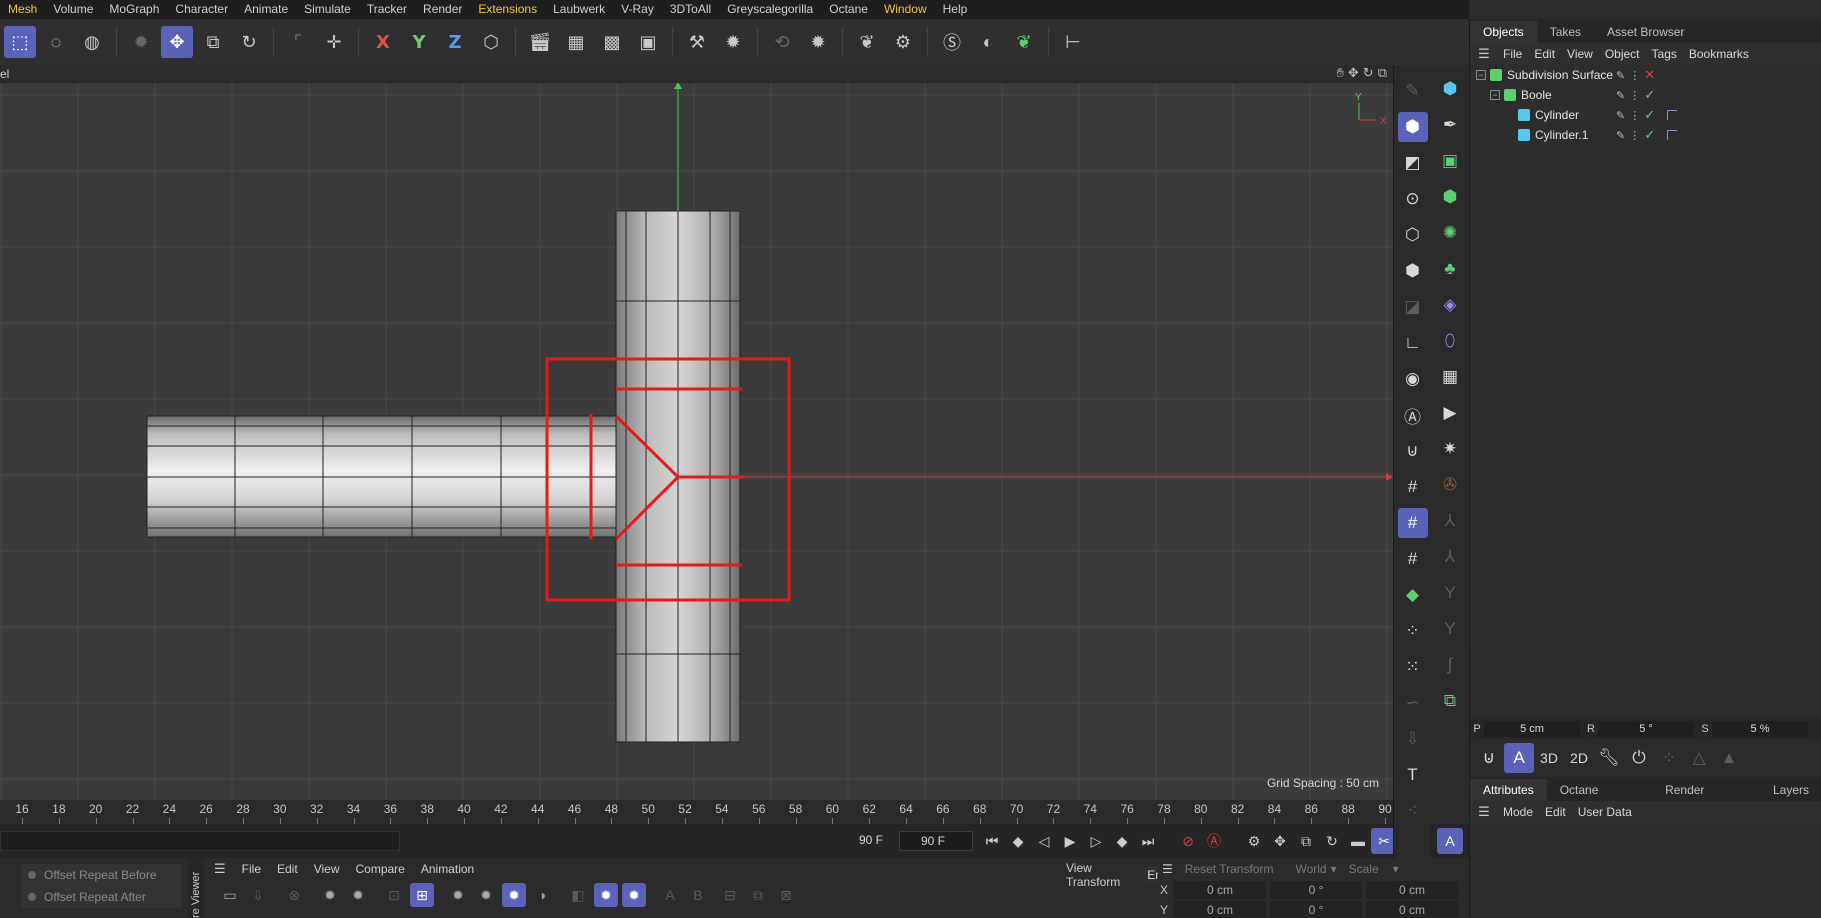 The width and height of the screenshot is (1821, 918). I want to click on tab-layers: Layers, so click(1790, 790).